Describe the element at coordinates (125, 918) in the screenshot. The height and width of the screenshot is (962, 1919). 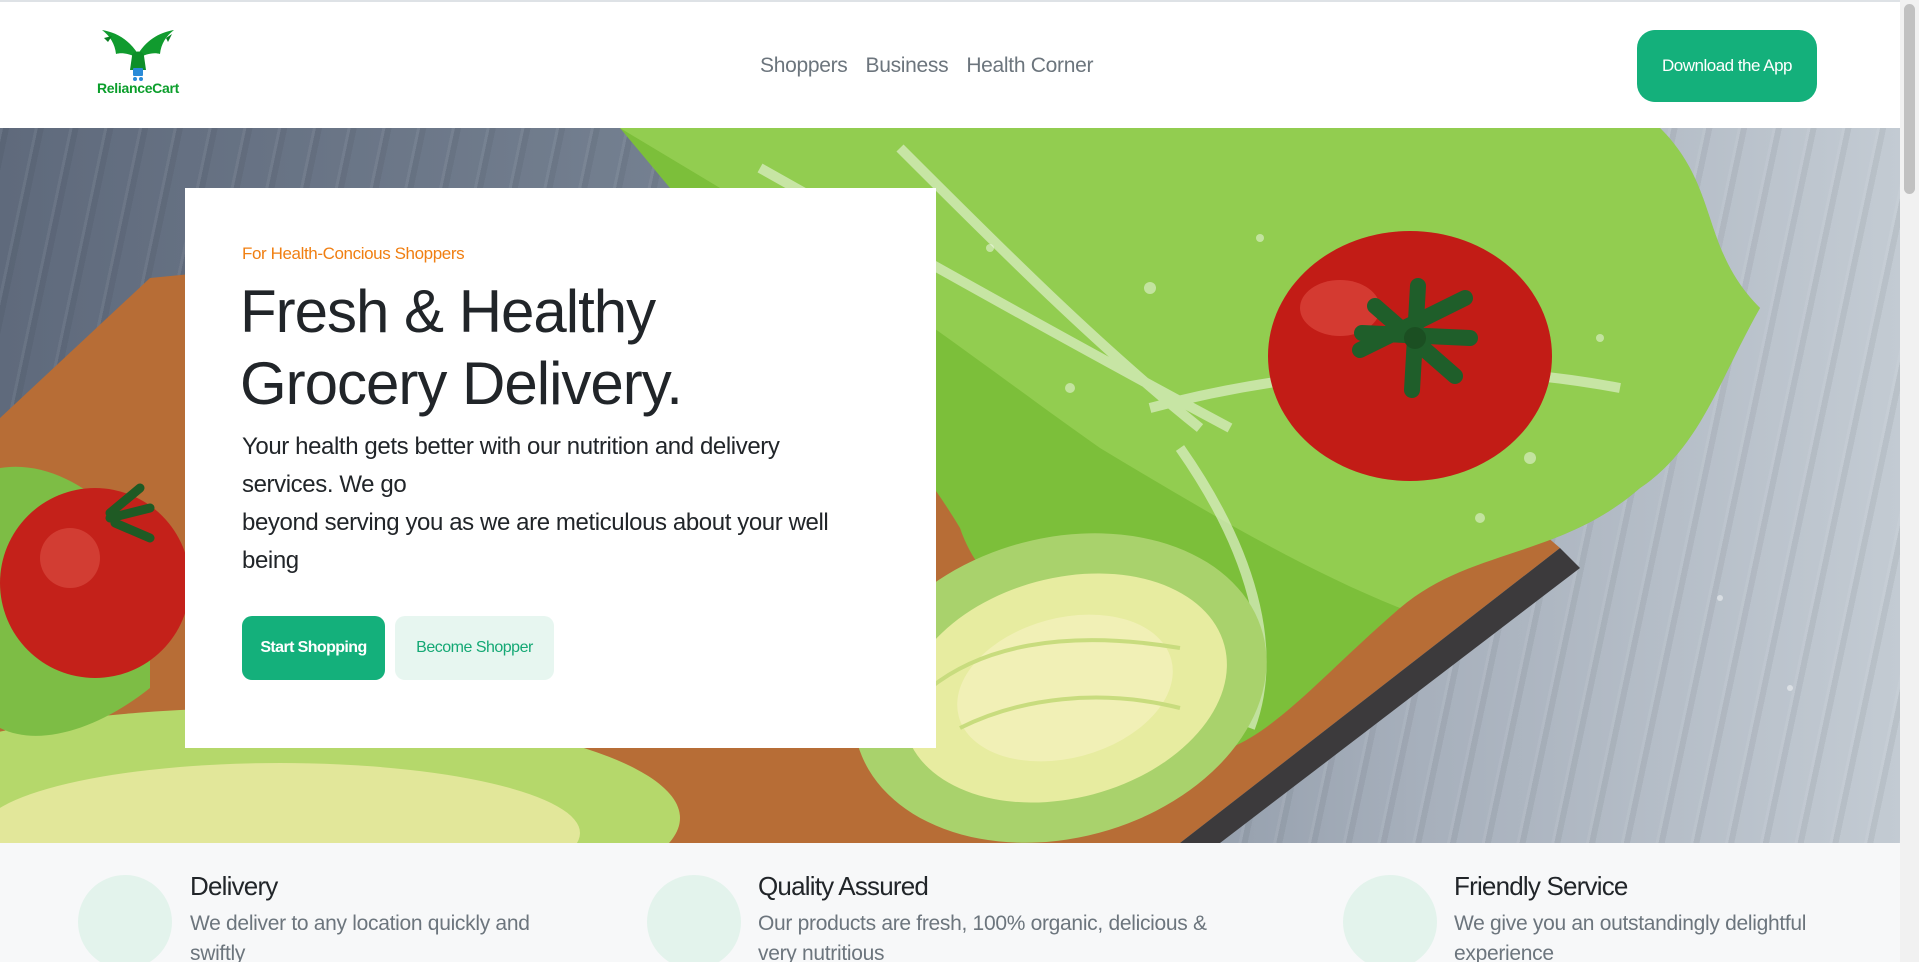
I see `delivery-icon` at that location.